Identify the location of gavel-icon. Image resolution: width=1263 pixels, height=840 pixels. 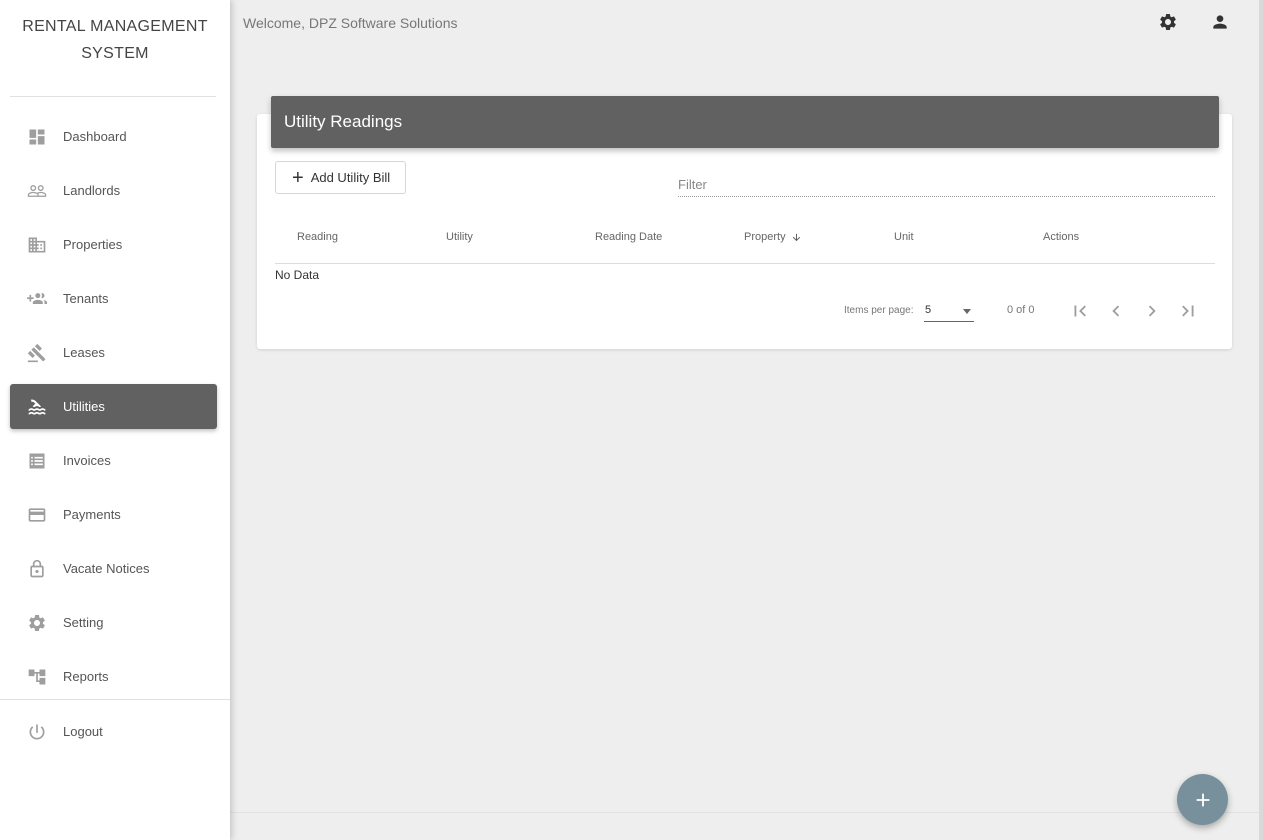
(37, 353).